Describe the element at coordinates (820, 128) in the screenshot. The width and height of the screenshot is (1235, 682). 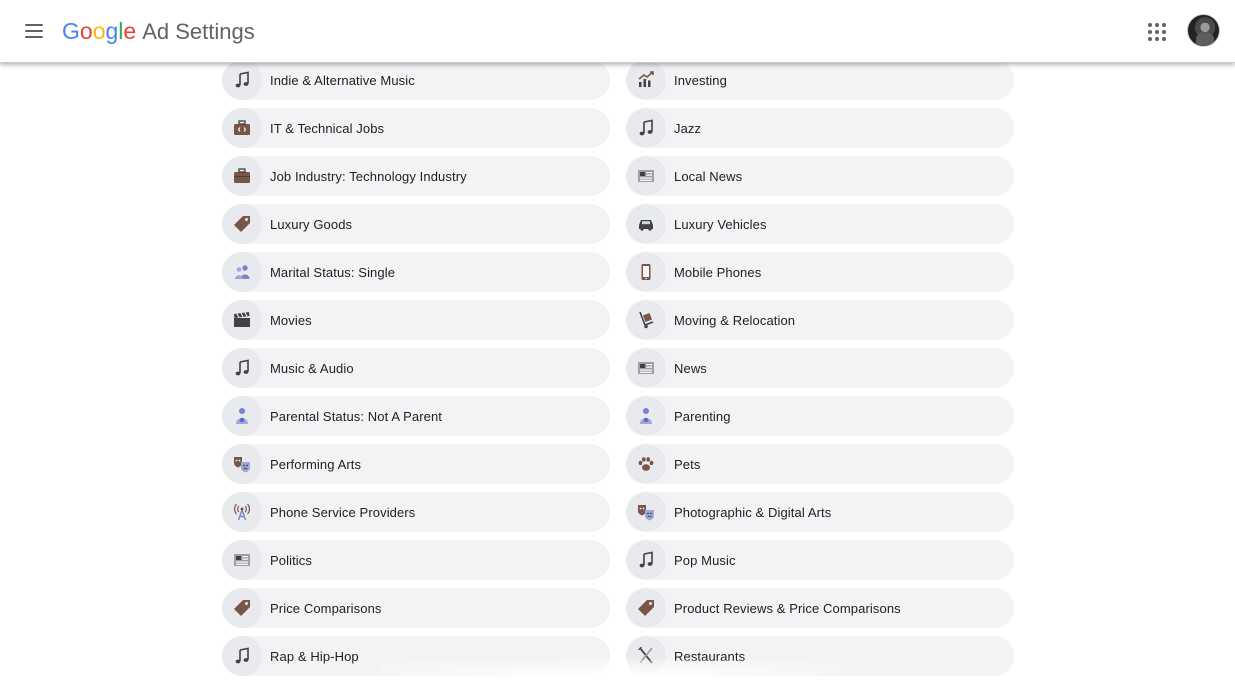
I see `topic-chip: Jazz` at that location.